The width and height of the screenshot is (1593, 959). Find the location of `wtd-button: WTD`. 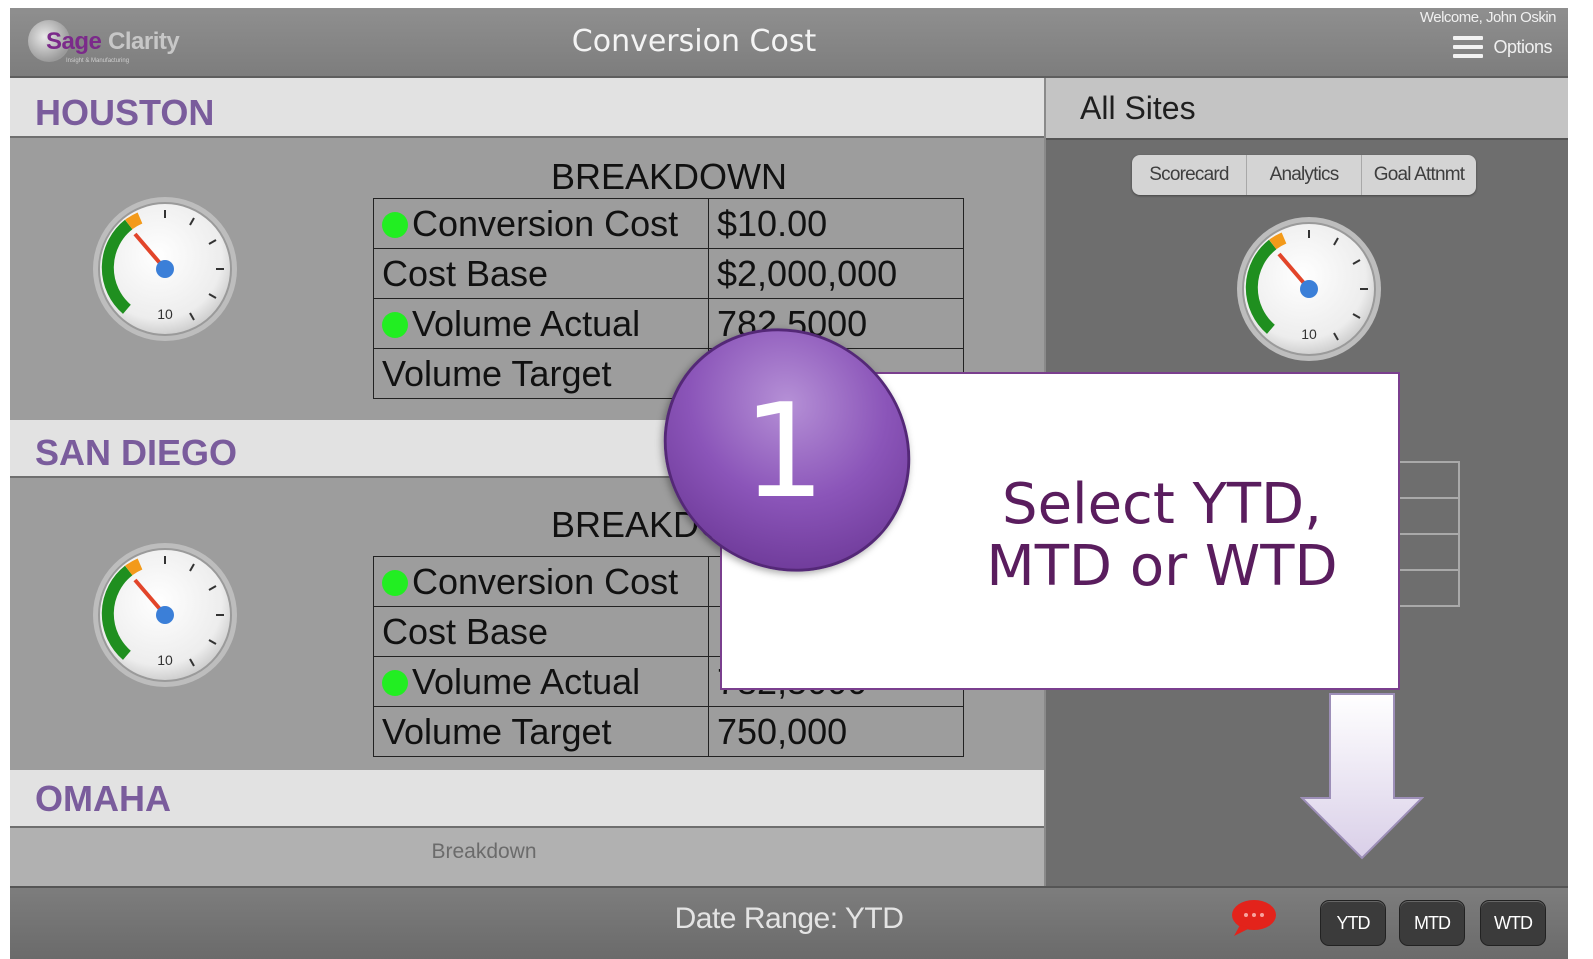

wtd-button: WTD is located at coordinates (1513, 923).